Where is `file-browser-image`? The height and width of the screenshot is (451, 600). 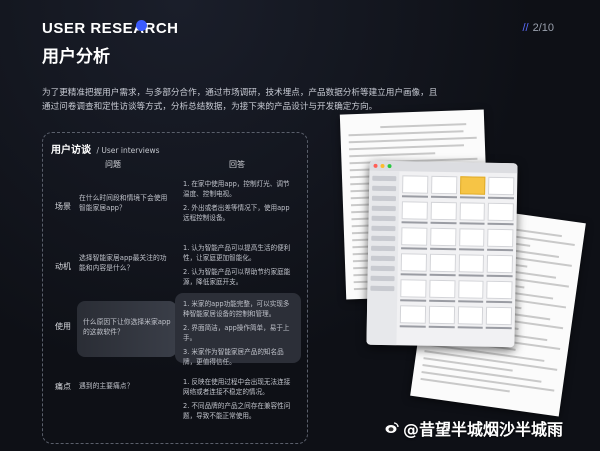 file-browser-image is located at coordinates (442, 254).